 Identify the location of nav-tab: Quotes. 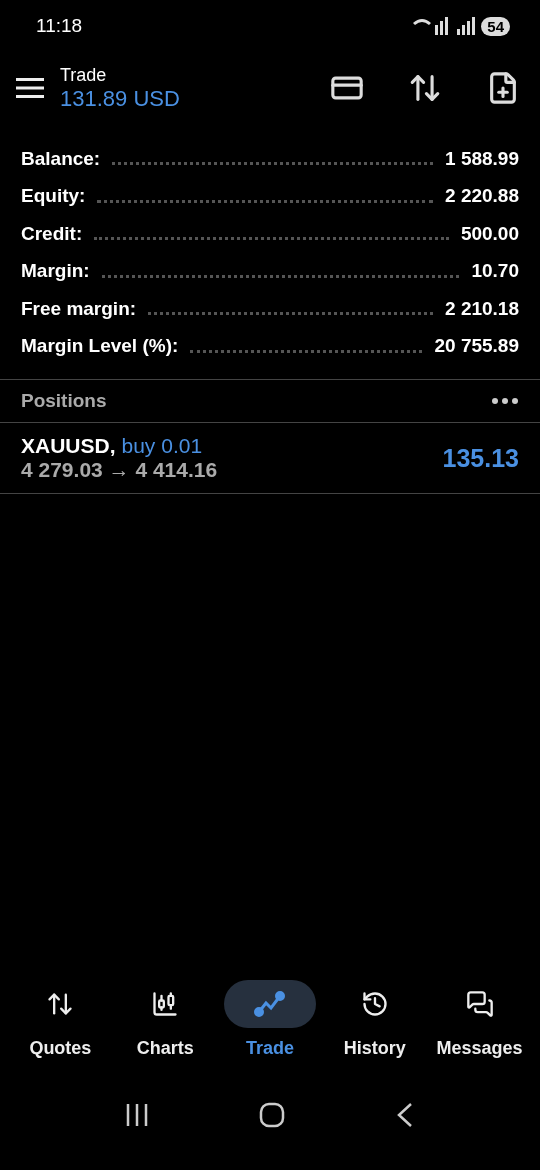
(60, 1025).